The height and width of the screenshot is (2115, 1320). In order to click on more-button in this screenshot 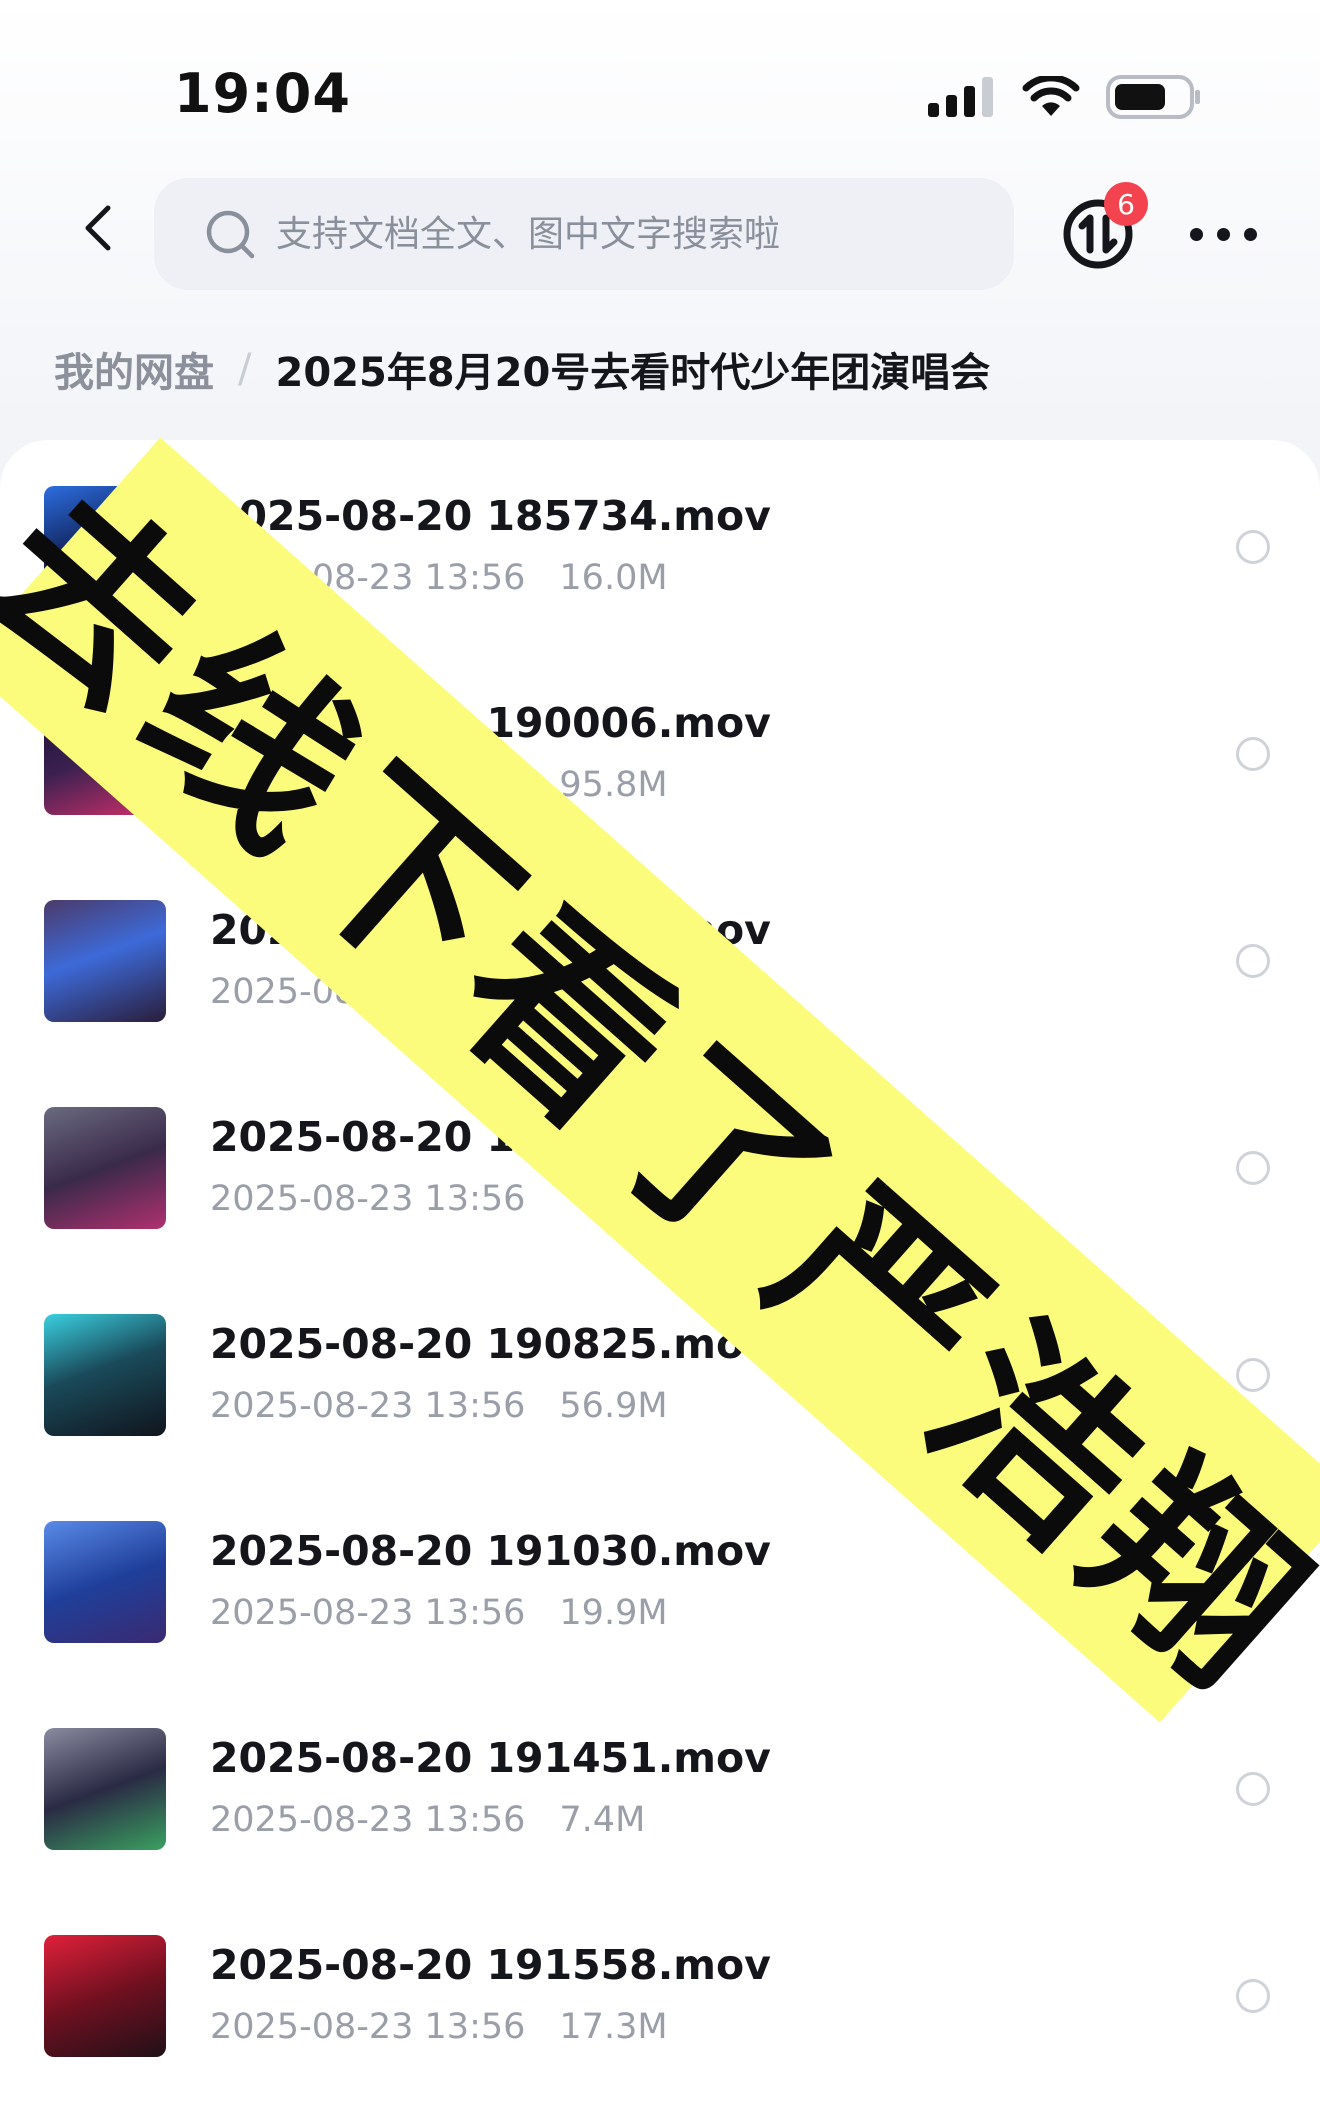, I will do `click(1240, 234)`.